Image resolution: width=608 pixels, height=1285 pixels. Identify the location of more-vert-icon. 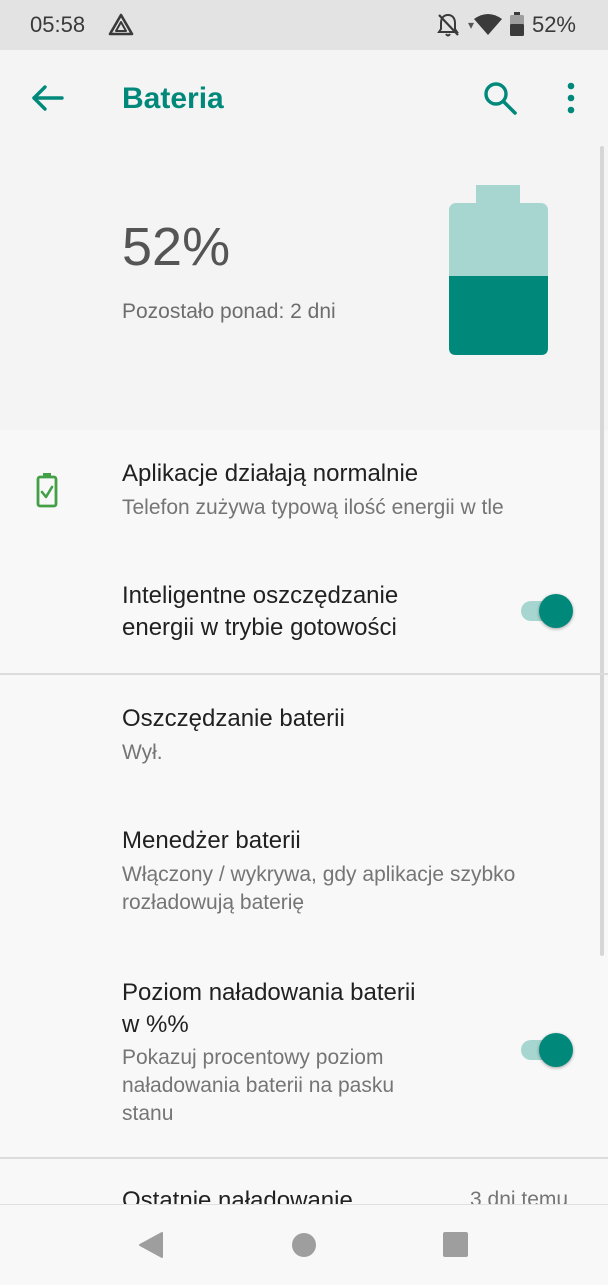
(571, 98).